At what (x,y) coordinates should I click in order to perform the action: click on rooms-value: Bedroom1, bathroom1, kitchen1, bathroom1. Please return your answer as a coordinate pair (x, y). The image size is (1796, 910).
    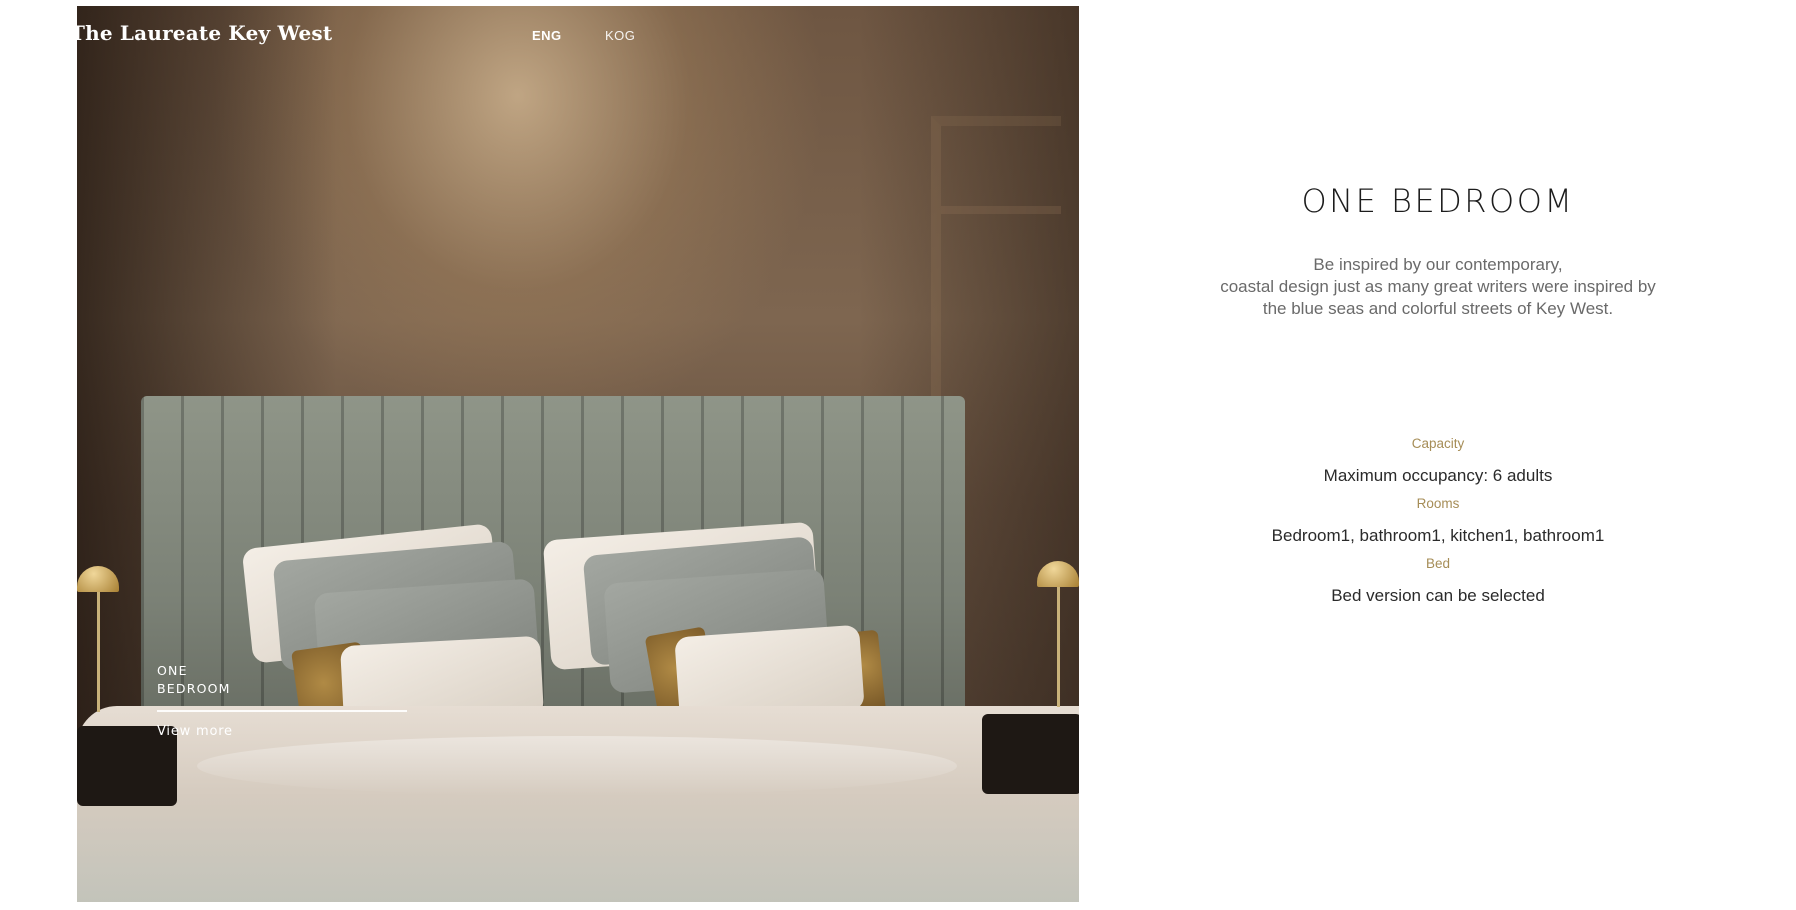
    Looking at the image, I should click on (1438, 535).